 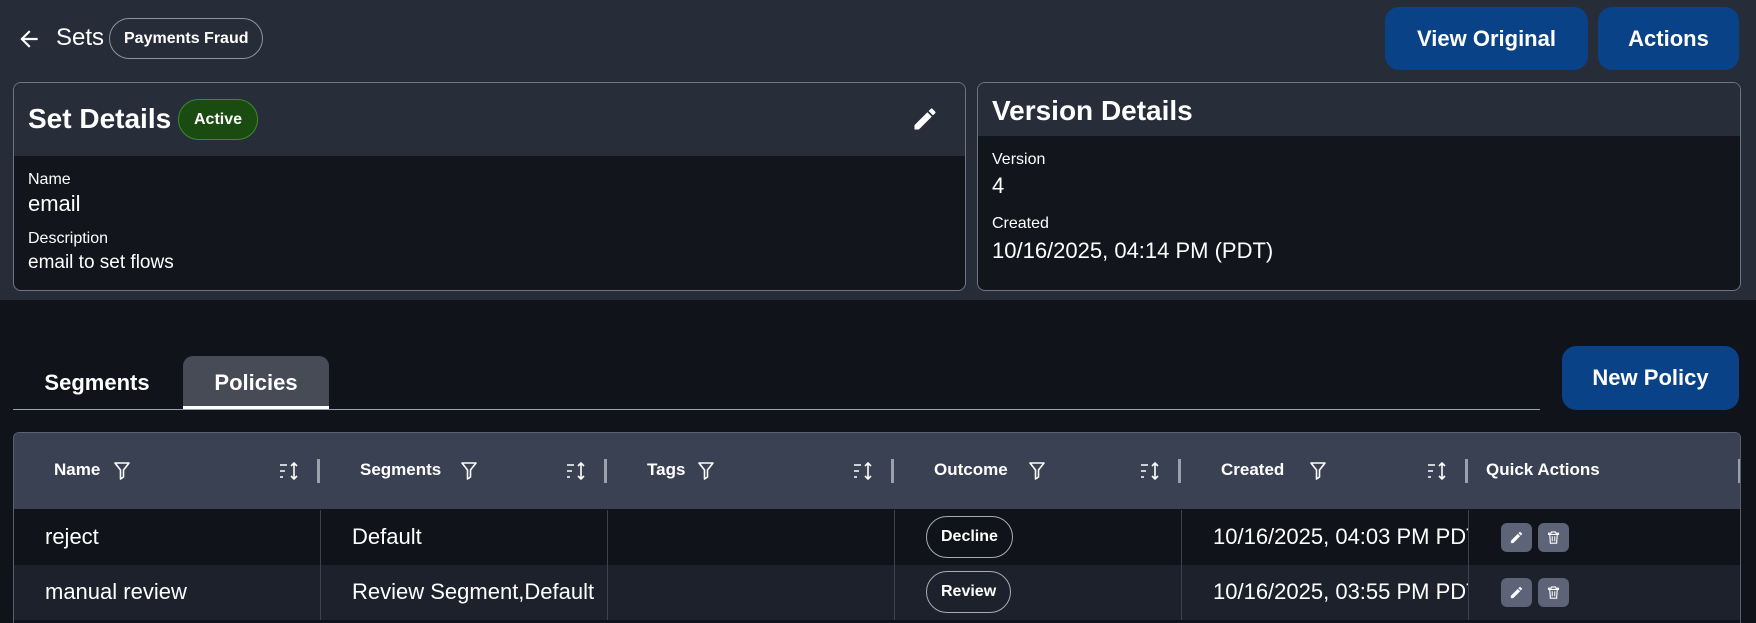 What do you see at coordinates (49, 179) in the screenshot?
I see `name-label: Name` at bounding box center [49, 179].